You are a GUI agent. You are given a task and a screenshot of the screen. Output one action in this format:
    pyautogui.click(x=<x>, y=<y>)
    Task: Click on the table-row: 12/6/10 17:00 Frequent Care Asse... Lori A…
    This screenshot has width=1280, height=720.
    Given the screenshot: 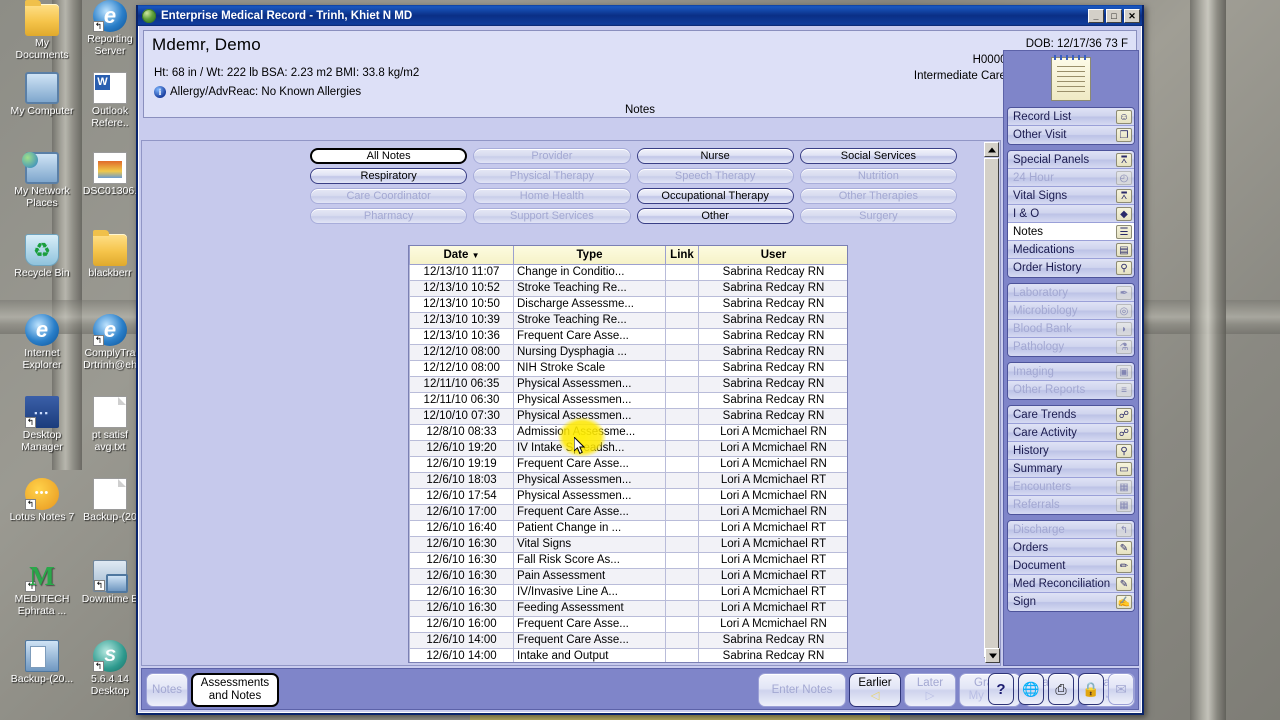 What is the action you would take?
    pyautogui.click(x=628, y=512)
    